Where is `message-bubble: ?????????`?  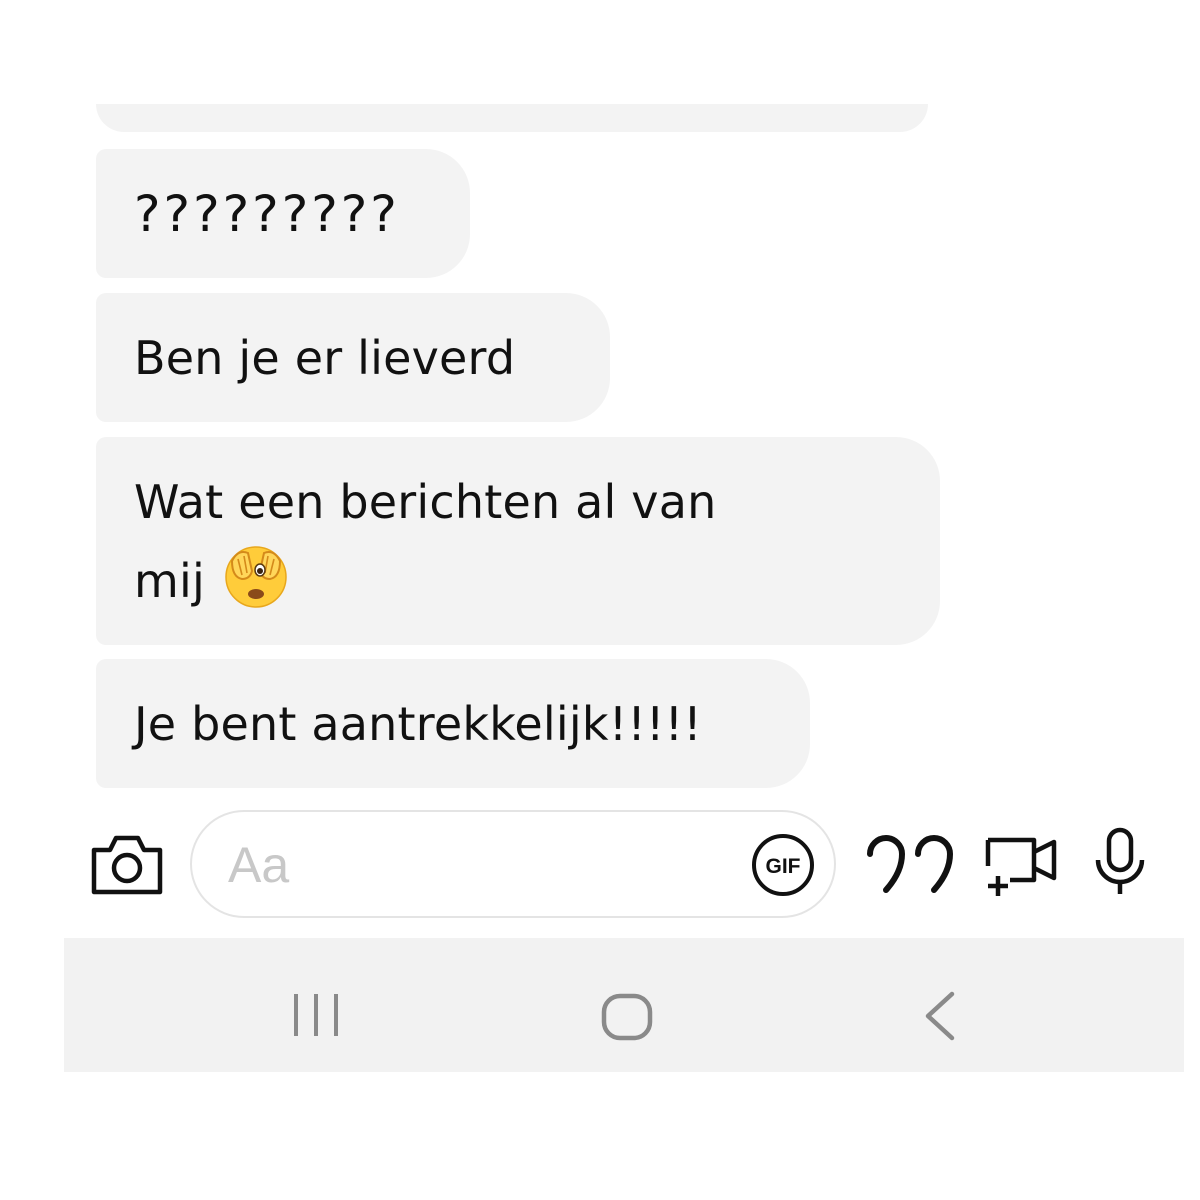 message-bubble: ????????? is located at coordinates (283, 213).